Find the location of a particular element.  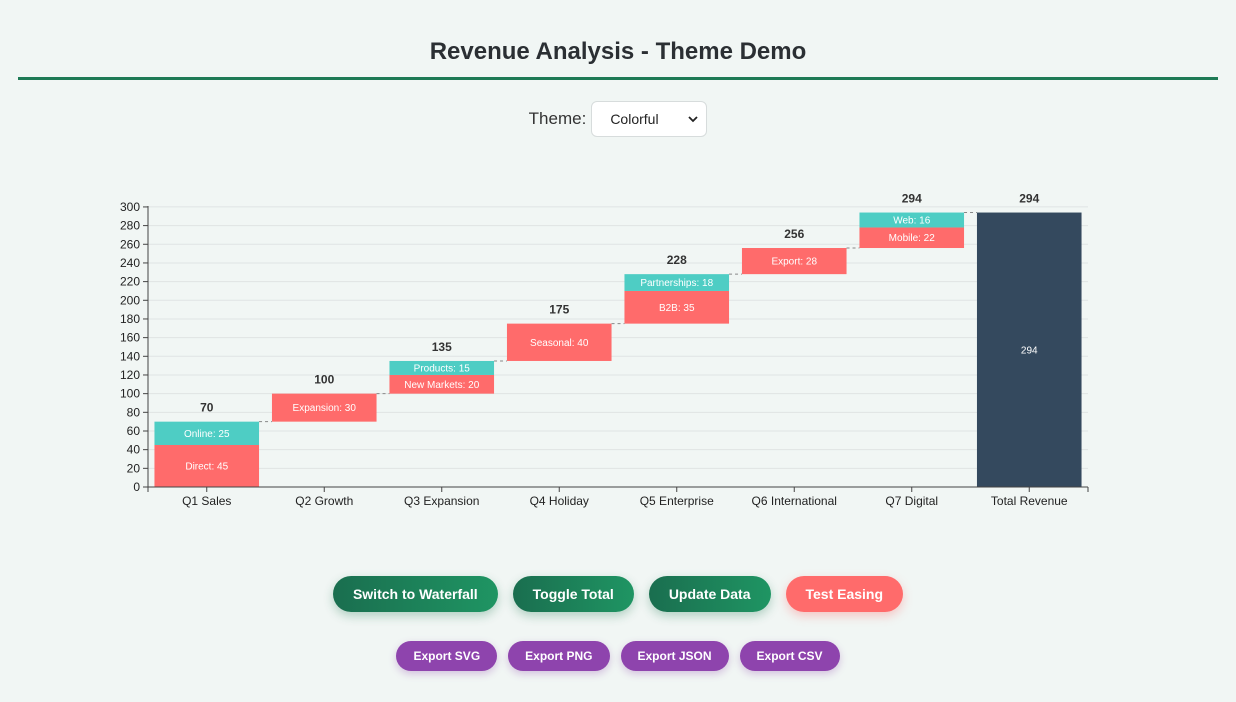

y-tick-label: 260 is located at coordinates (130, 244).